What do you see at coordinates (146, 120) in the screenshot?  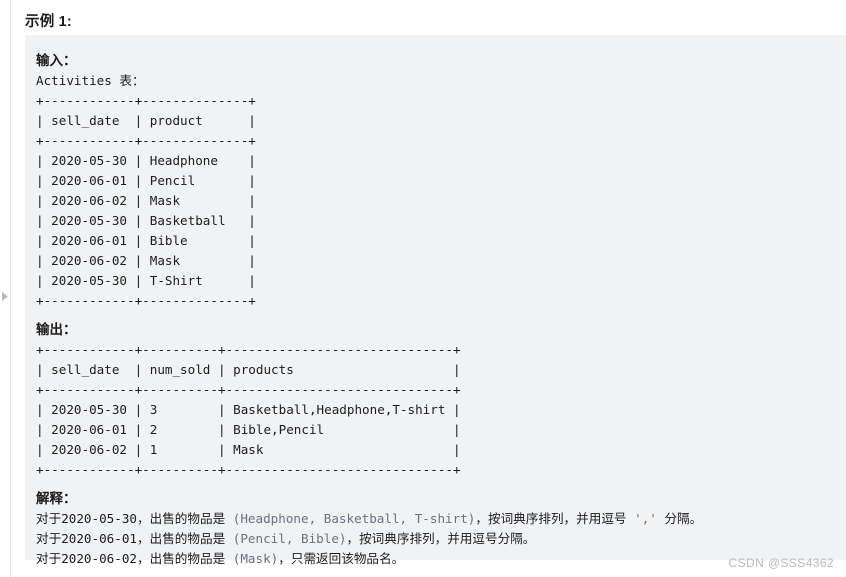 I see `table-header-row: | sell_date | product |` at bounding box center [146, 120].